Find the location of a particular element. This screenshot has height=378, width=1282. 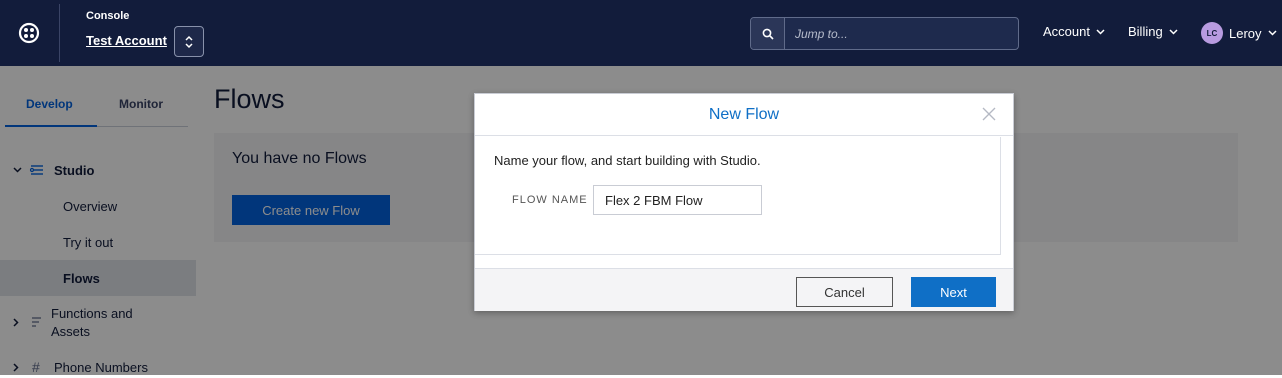

avatar: LC is located at coordinates (1212, 33).